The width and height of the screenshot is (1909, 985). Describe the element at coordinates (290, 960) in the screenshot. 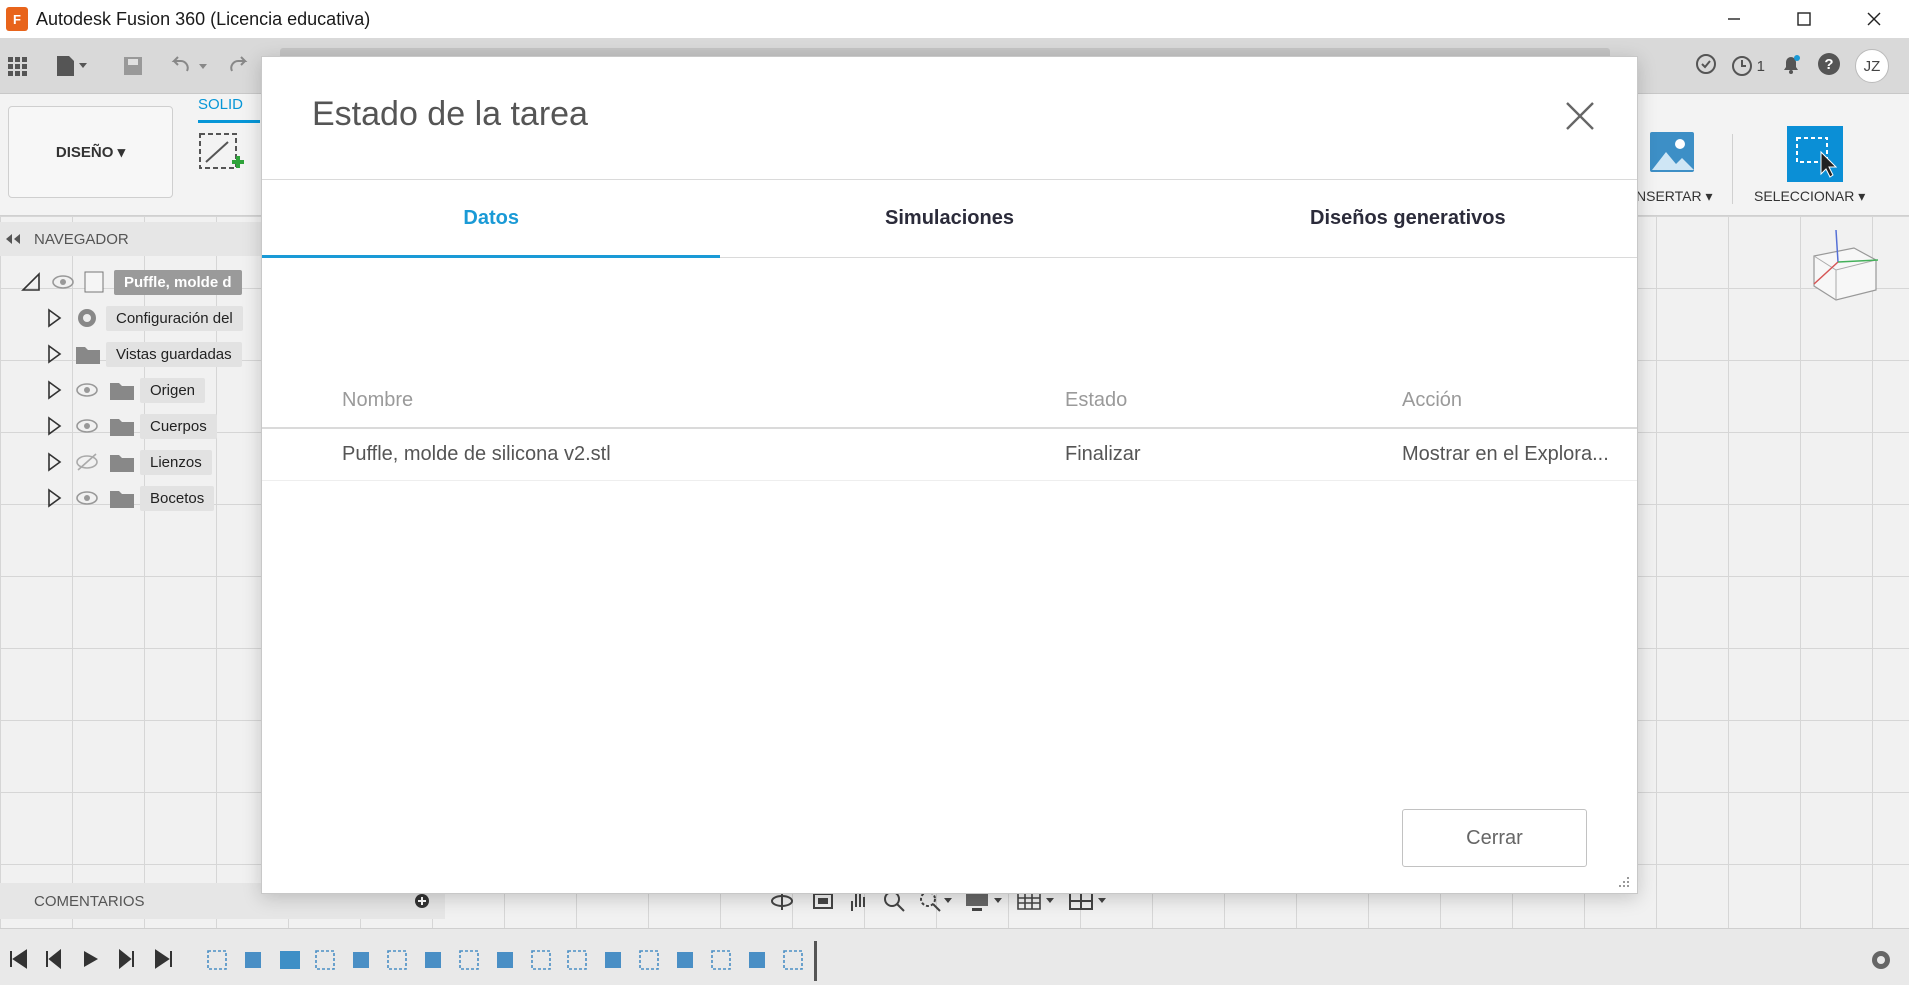

I see `timeline-canvas-icon` at that location.